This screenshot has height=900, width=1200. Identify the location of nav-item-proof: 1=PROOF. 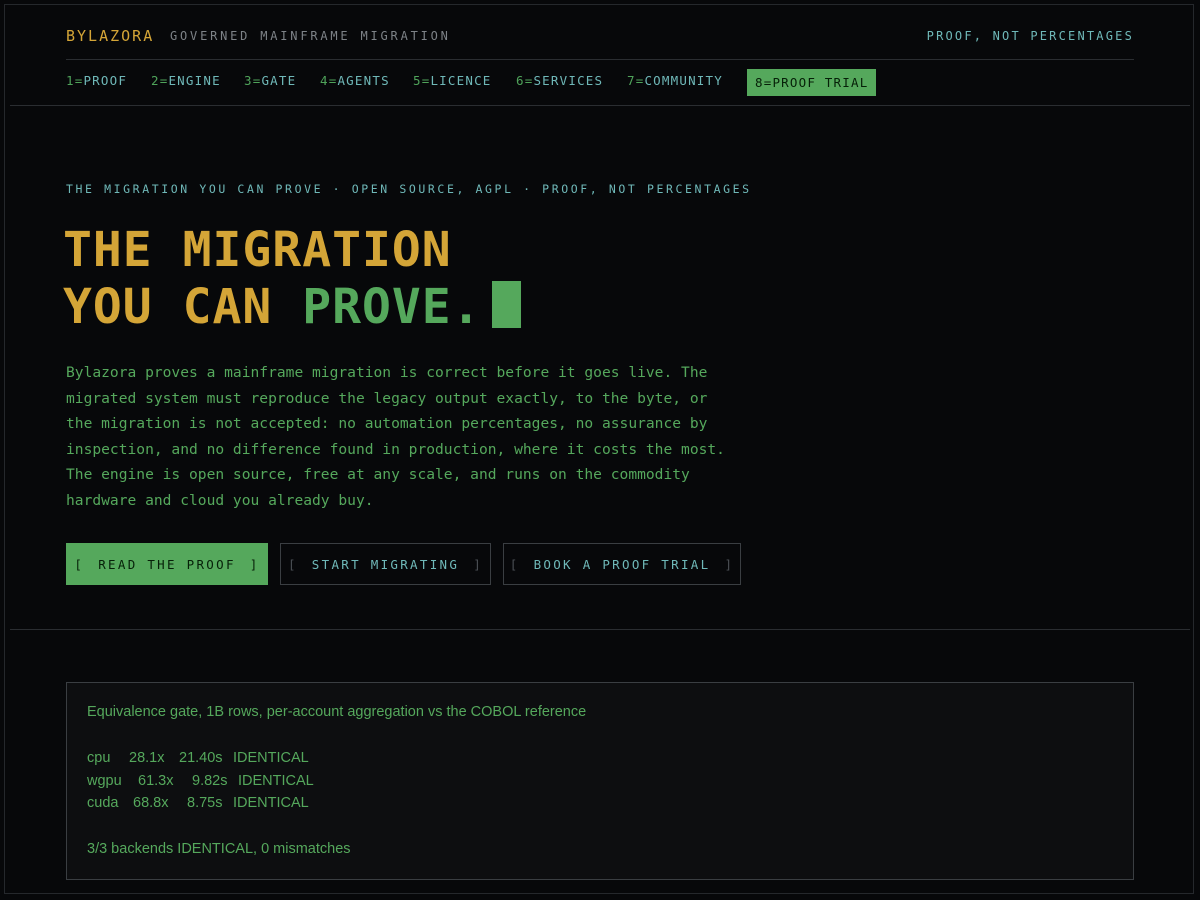
(96, 80).